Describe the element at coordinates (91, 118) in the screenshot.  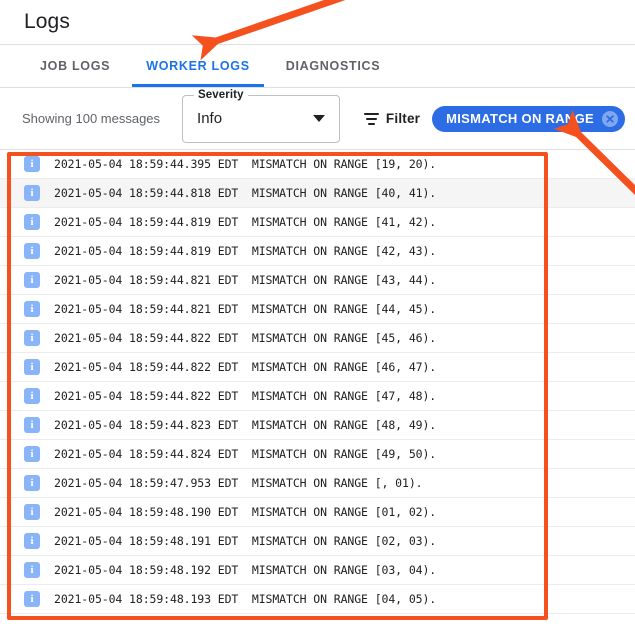
I see `showing-messages-count: Showing 100 messages` at that location.